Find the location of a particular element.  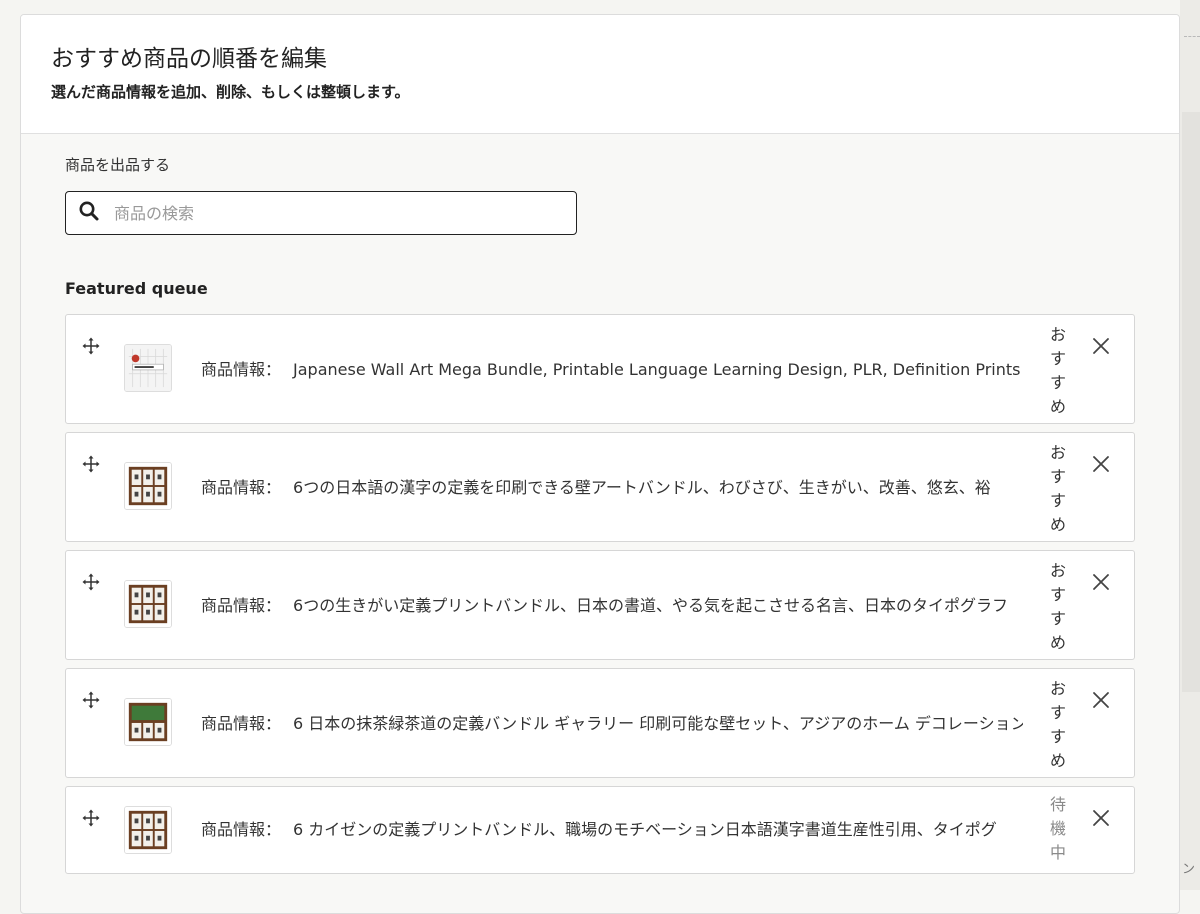

search-input is located at coordinates (334, 213).